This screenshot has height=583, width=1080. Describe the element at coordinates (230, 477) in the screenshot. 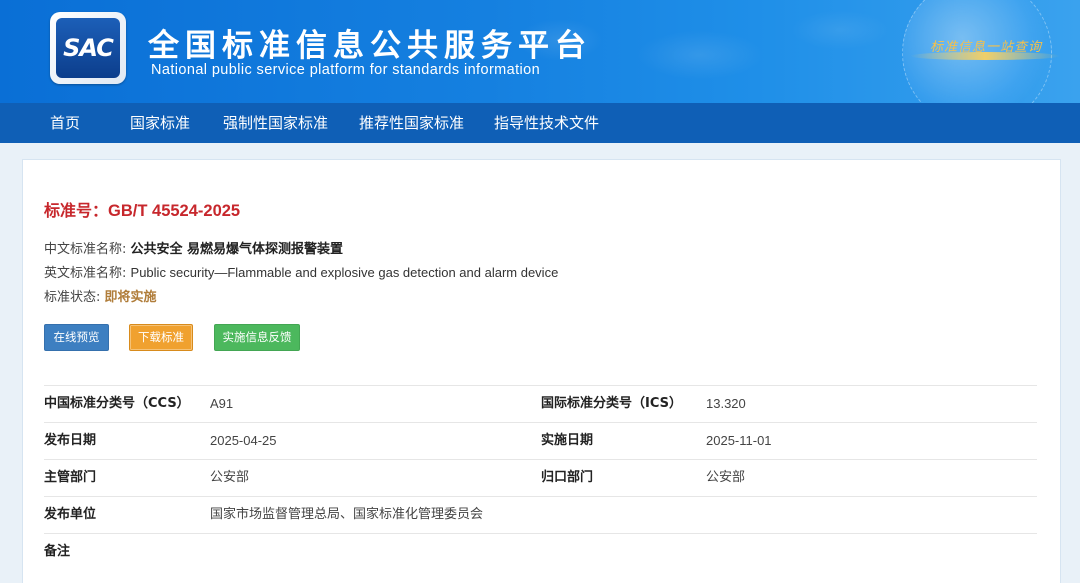

I see `competent-dept-value: 公安部` at that location.